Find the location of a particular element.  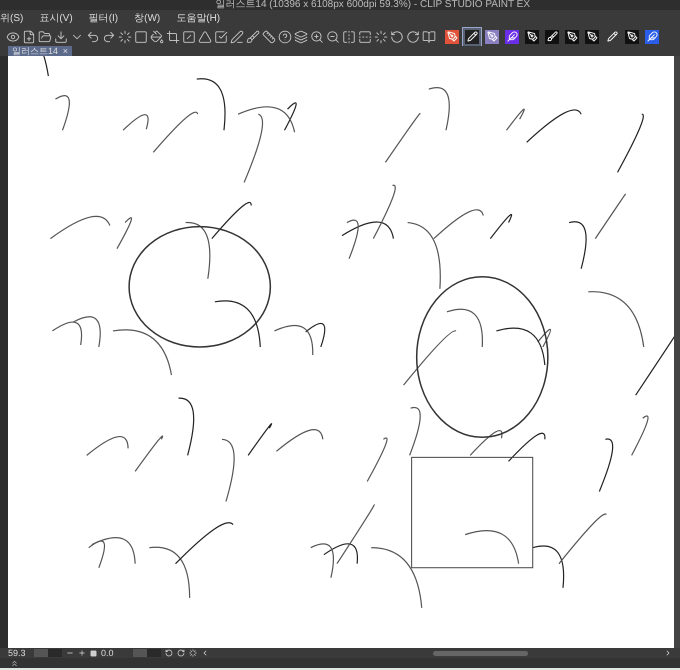

layers-icon is located at coordinates (301, 37).